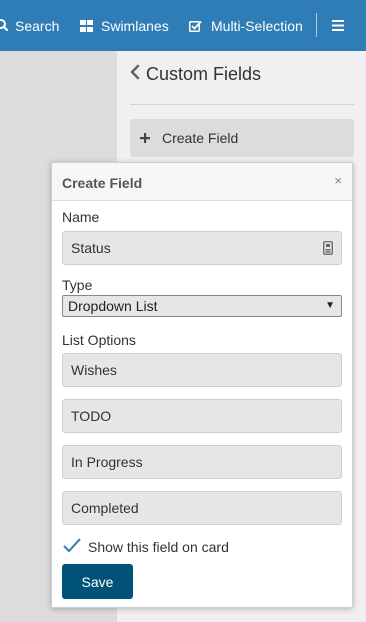 This screenshot has height=622, width=366. Describe the element at coordinates (200, 138) in the screenshot. I see `create-field-label: Create Field` at that location.